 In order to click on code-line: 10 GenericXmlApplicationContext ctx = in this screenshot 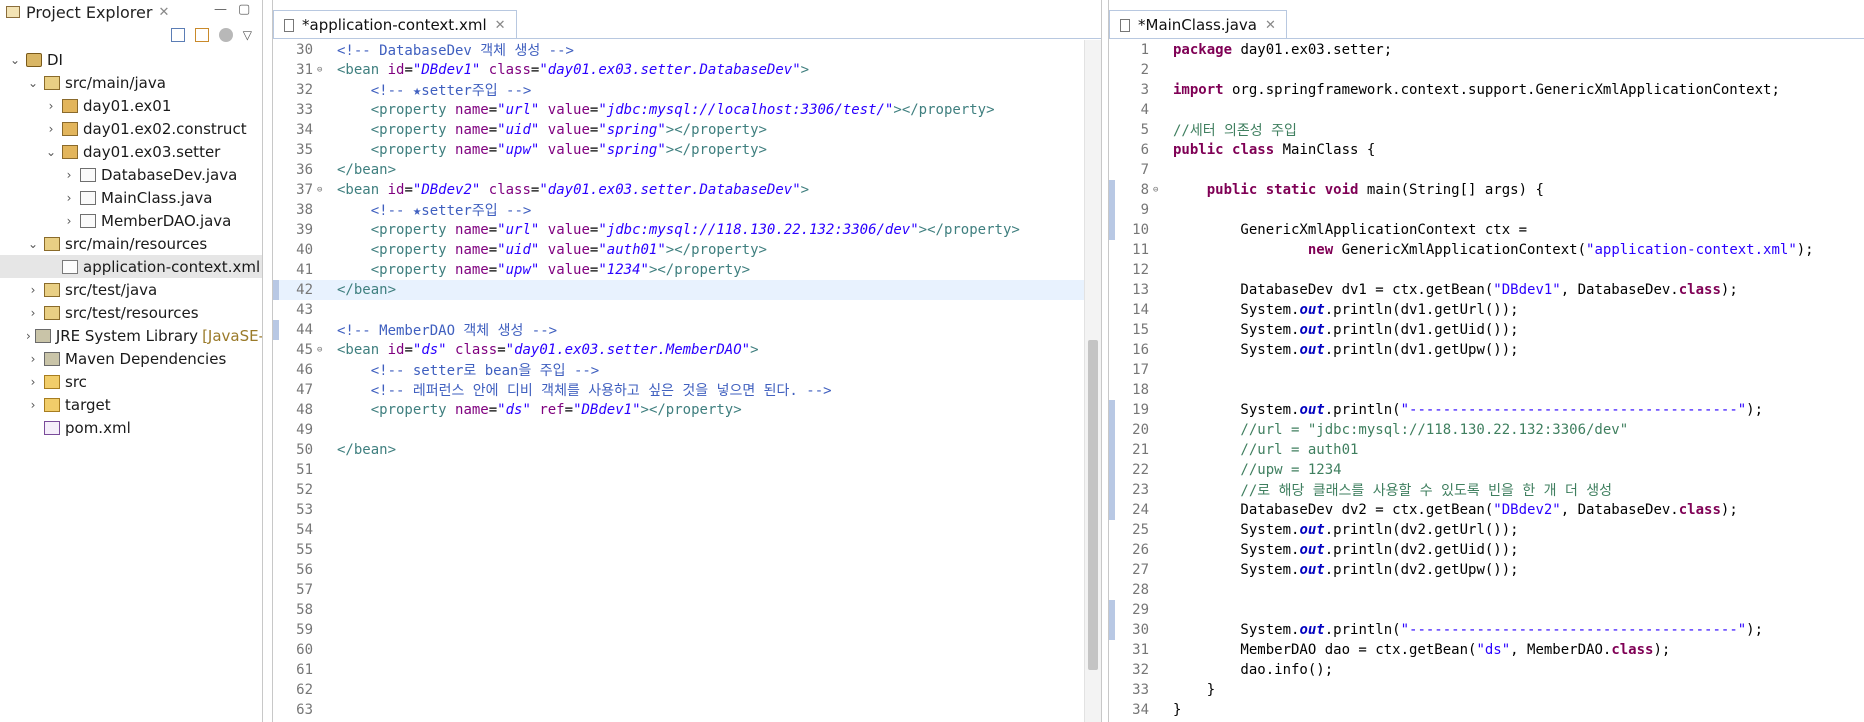, I will do `click(1486, 230)`.